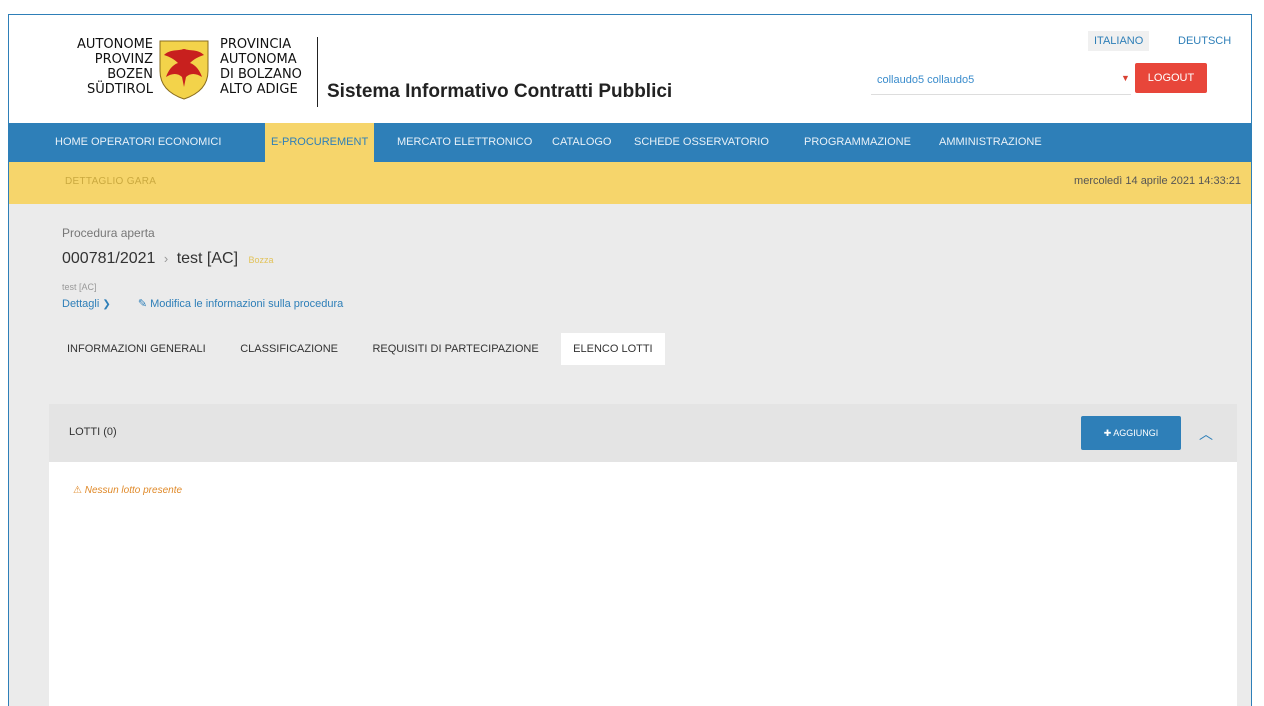 The width and height of the screenshot is (1264, 706). Describe the element at coordinates (256, 44) in the screenshot. I see `logo-line: PROVINCIA` at that location.